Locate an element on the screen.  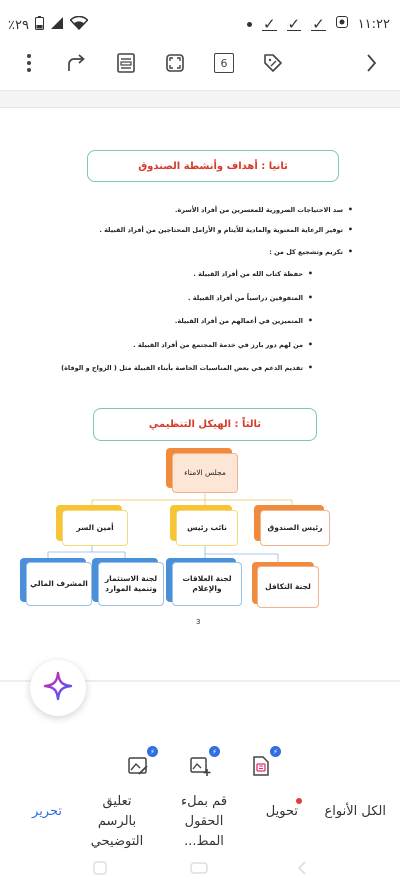
org-node-vice-president: نائب رئيس is located at coordinates (207, 528).